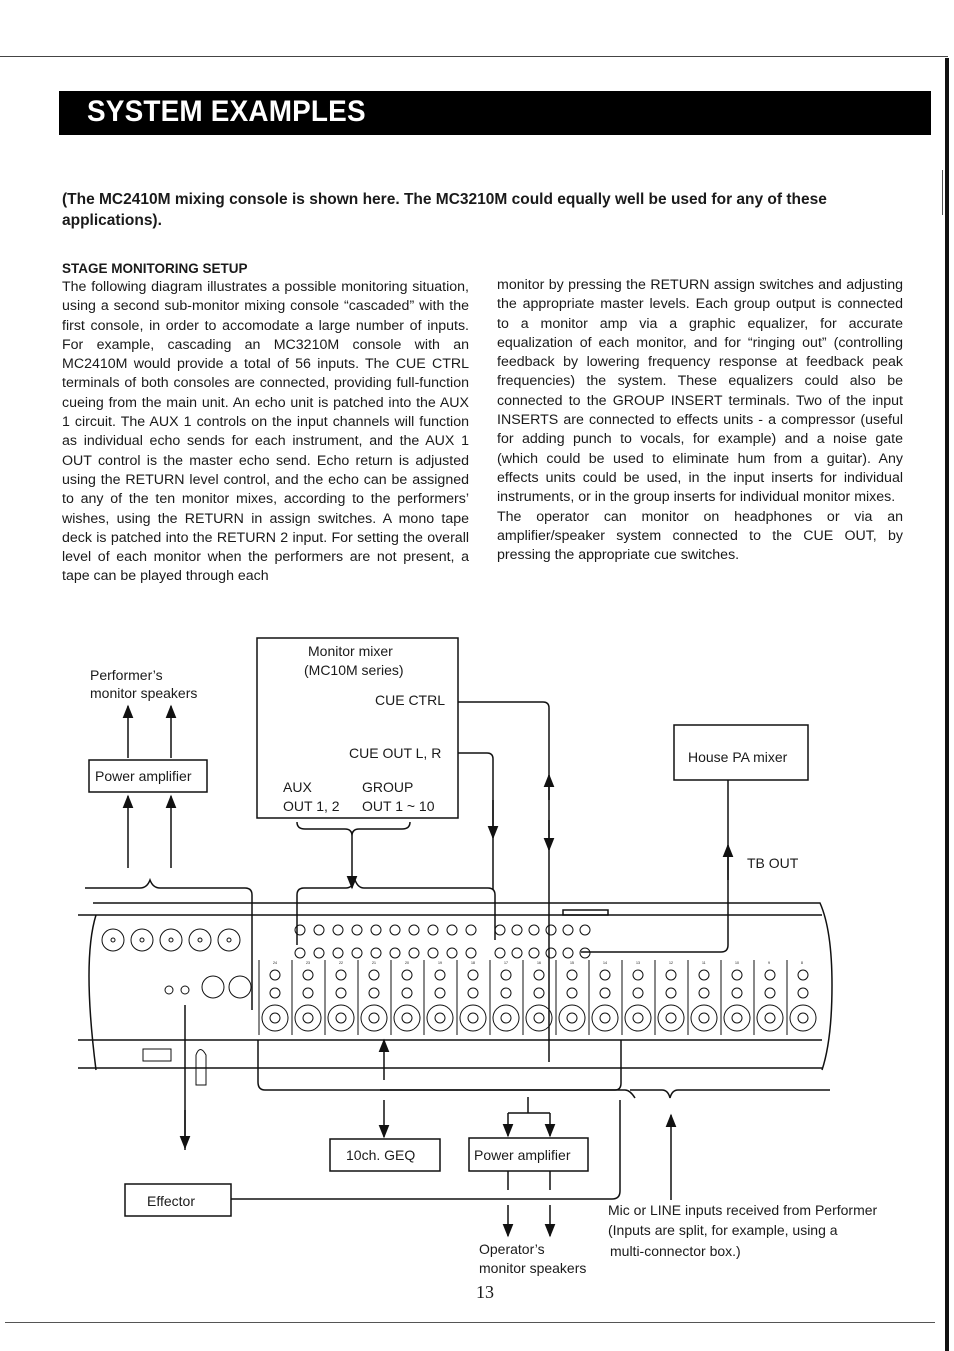  I want to click on channel-number: 21, so click(374, 963).